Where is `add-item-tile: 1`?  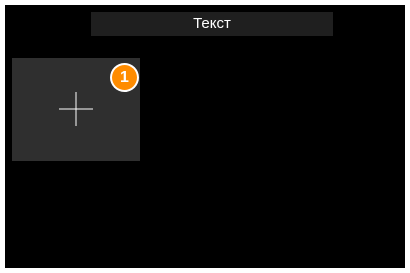
add-item-tile: 1 is located at coordinates (76, 109).